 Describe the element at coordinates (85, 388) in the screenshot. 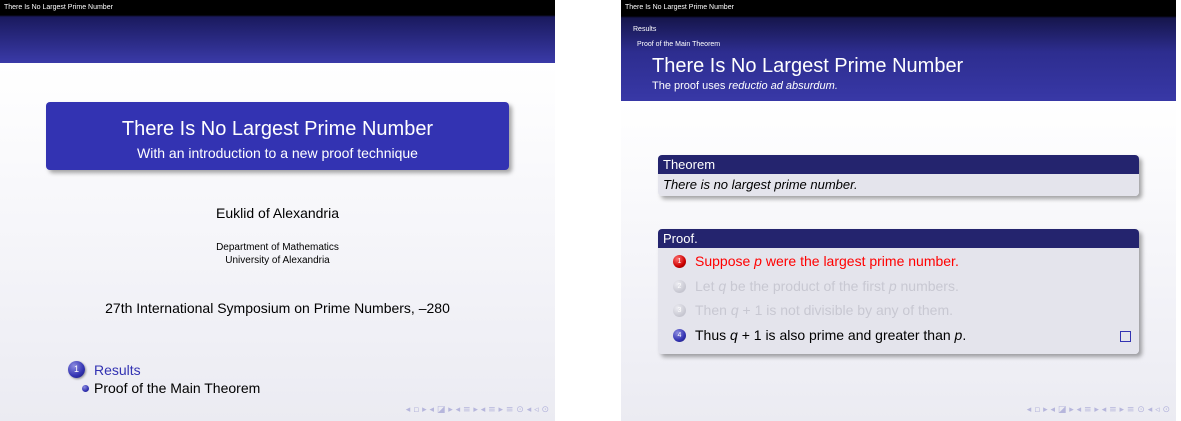

I see `toc-bullet-icon` at that location.